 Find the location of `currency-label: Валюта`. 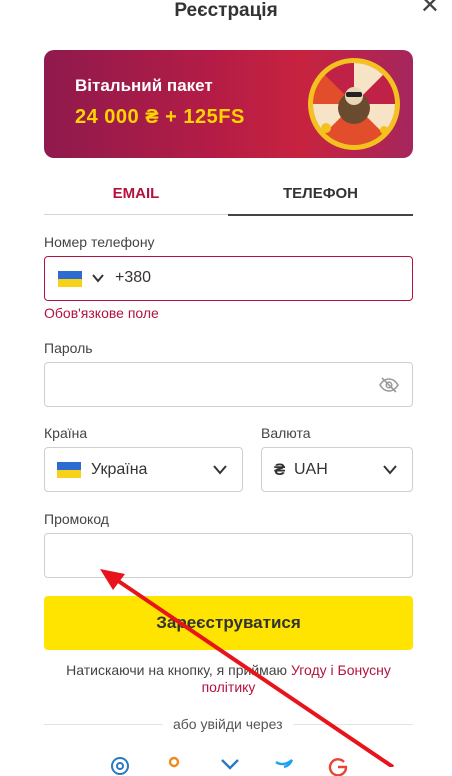

currency-label: Валюта is located at coordinates (286, 433).